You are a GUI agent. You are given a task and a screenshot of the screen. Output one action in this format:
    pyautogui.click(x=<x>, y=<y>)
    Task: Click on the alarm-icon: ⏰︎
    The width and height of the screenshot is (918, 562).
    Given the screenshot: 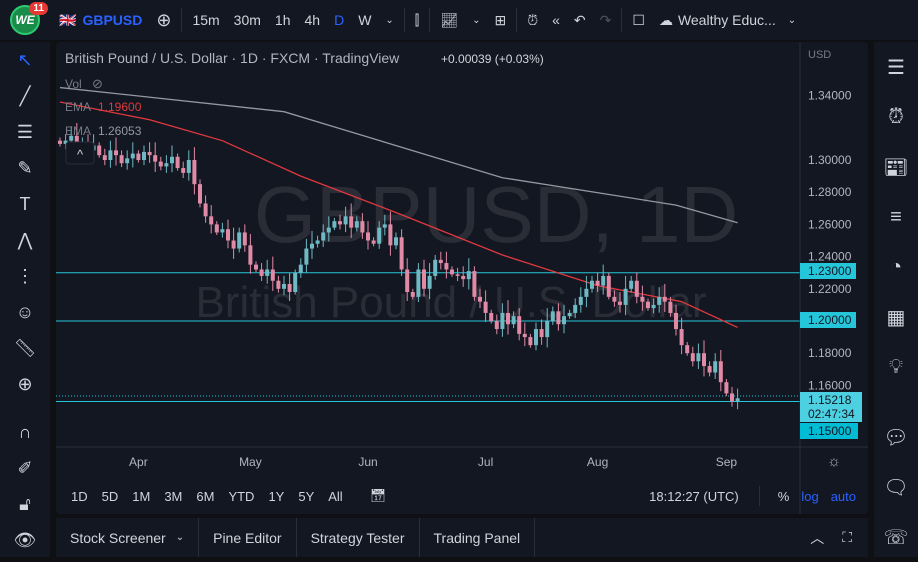 What is the action you would take?
    pyautogui.click(x=532, y=20)
    